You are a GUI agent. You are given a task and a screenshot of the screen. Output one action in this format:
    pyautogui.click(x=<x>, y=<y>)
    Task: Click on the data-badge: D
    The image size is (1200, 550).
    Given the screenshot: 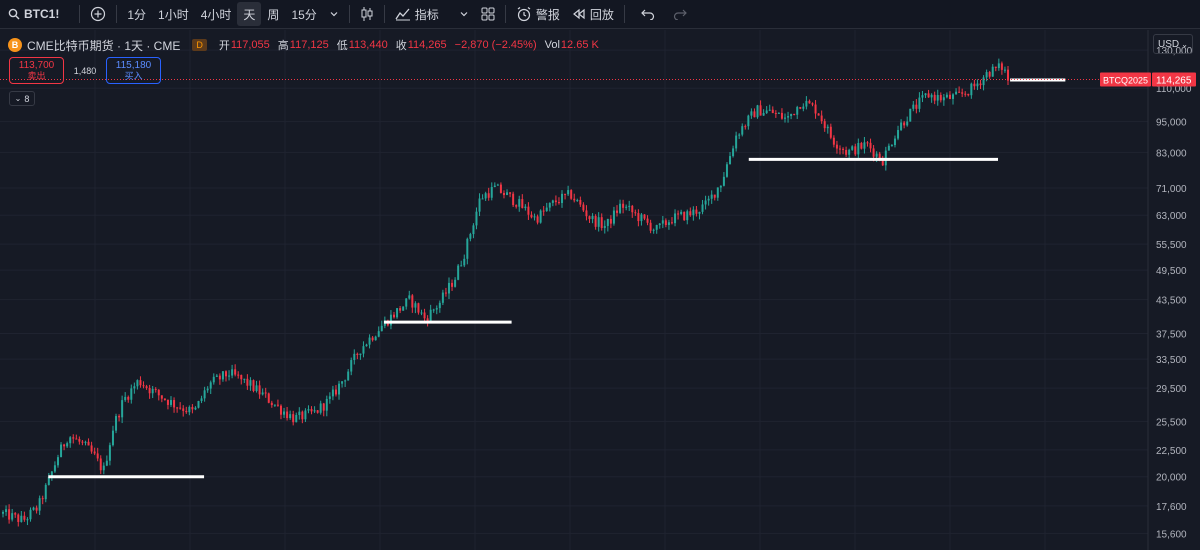 What is the action you would take?
    pyautogui.click(x=199, y=45)
    